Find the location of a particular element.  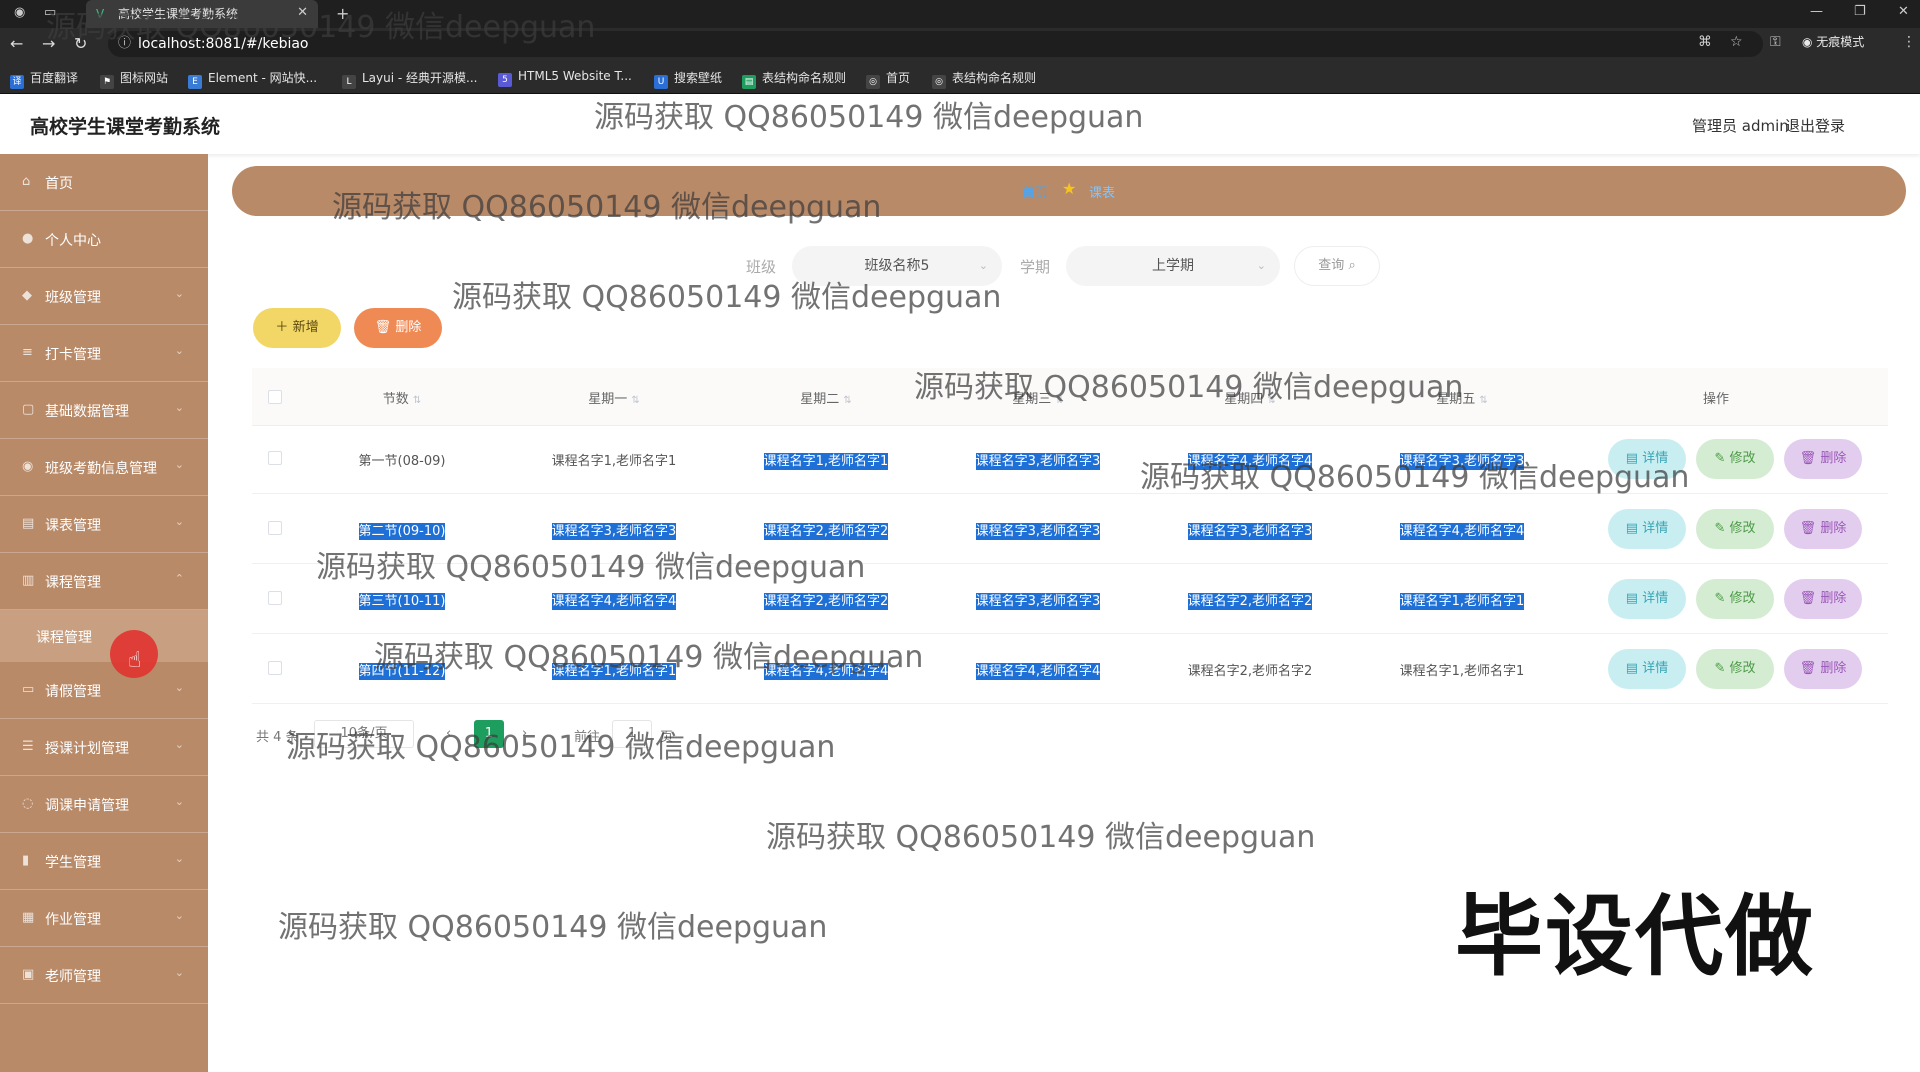

sidebar-item-attendance: ◉ 班级考勤信息管理 ⌄ is located at coordinates (104, 467).